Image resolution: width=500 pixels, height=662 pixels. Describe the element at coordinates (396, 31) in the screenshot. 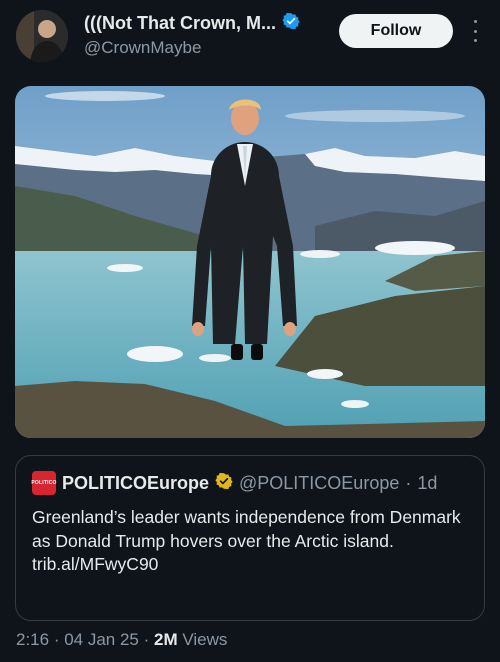

I see `follow-button: Follow` at that location.